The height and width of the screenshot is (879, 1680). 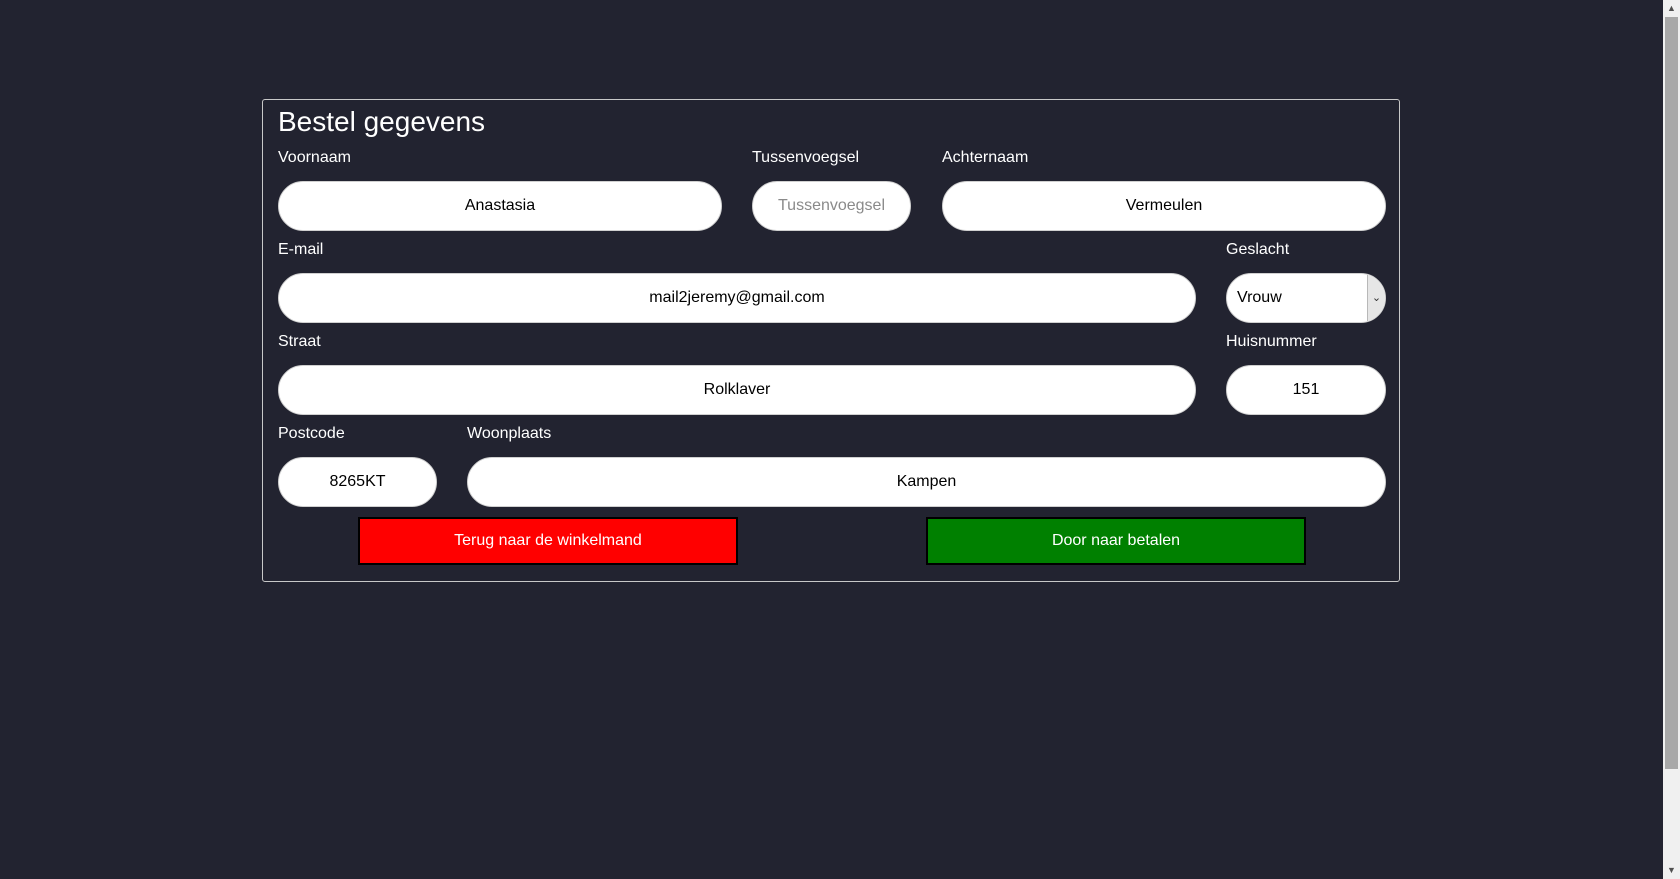 What do you see at coordinates (299, 341) in the screenshot?
I see `straat-label: Straat` at bounding box center [299, 341].